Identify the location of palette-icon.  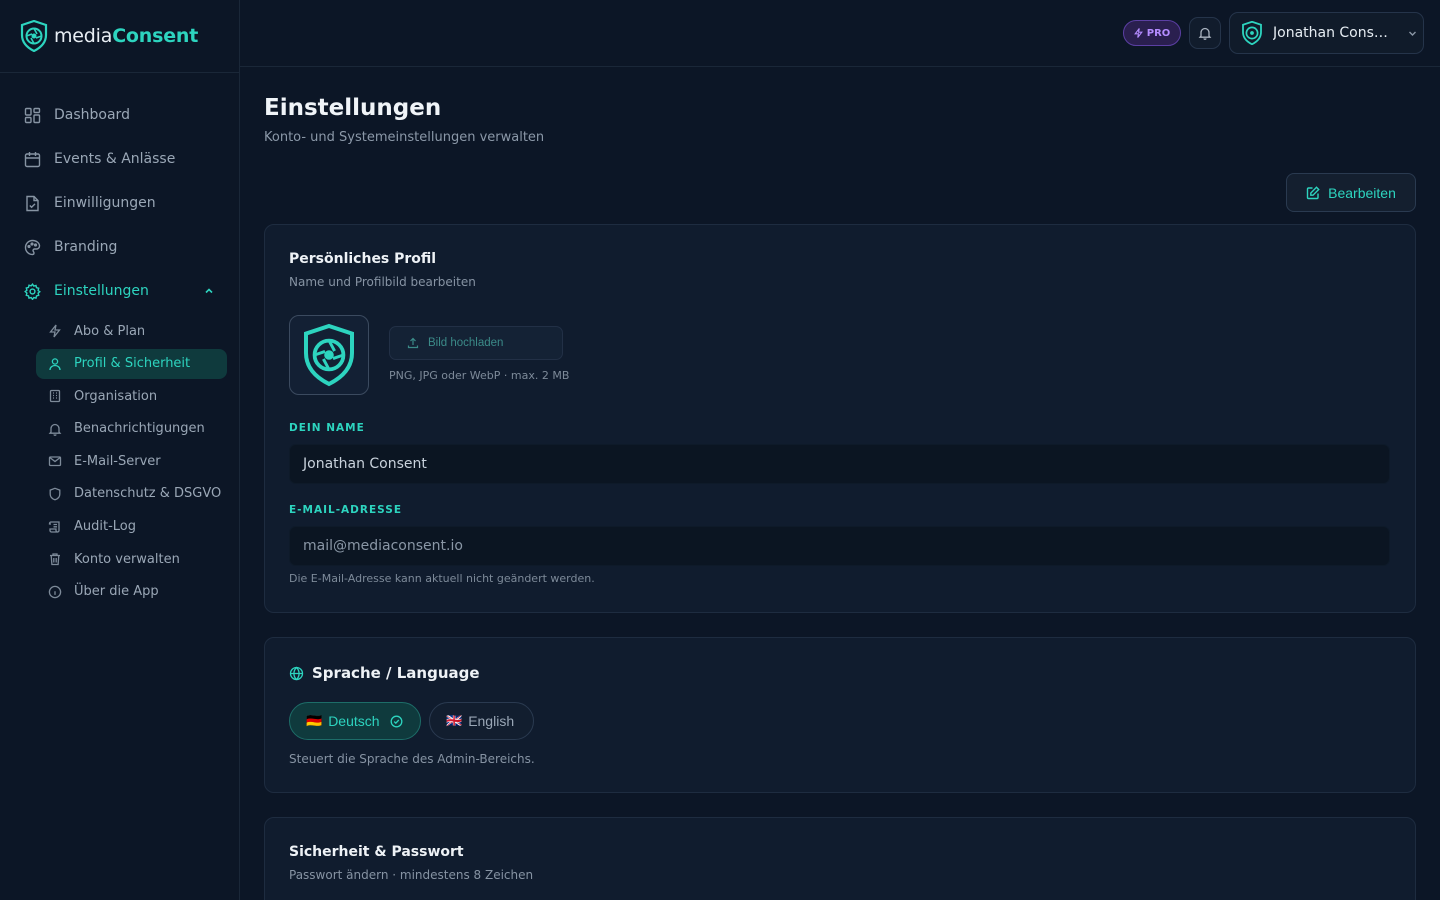
(32, 247).